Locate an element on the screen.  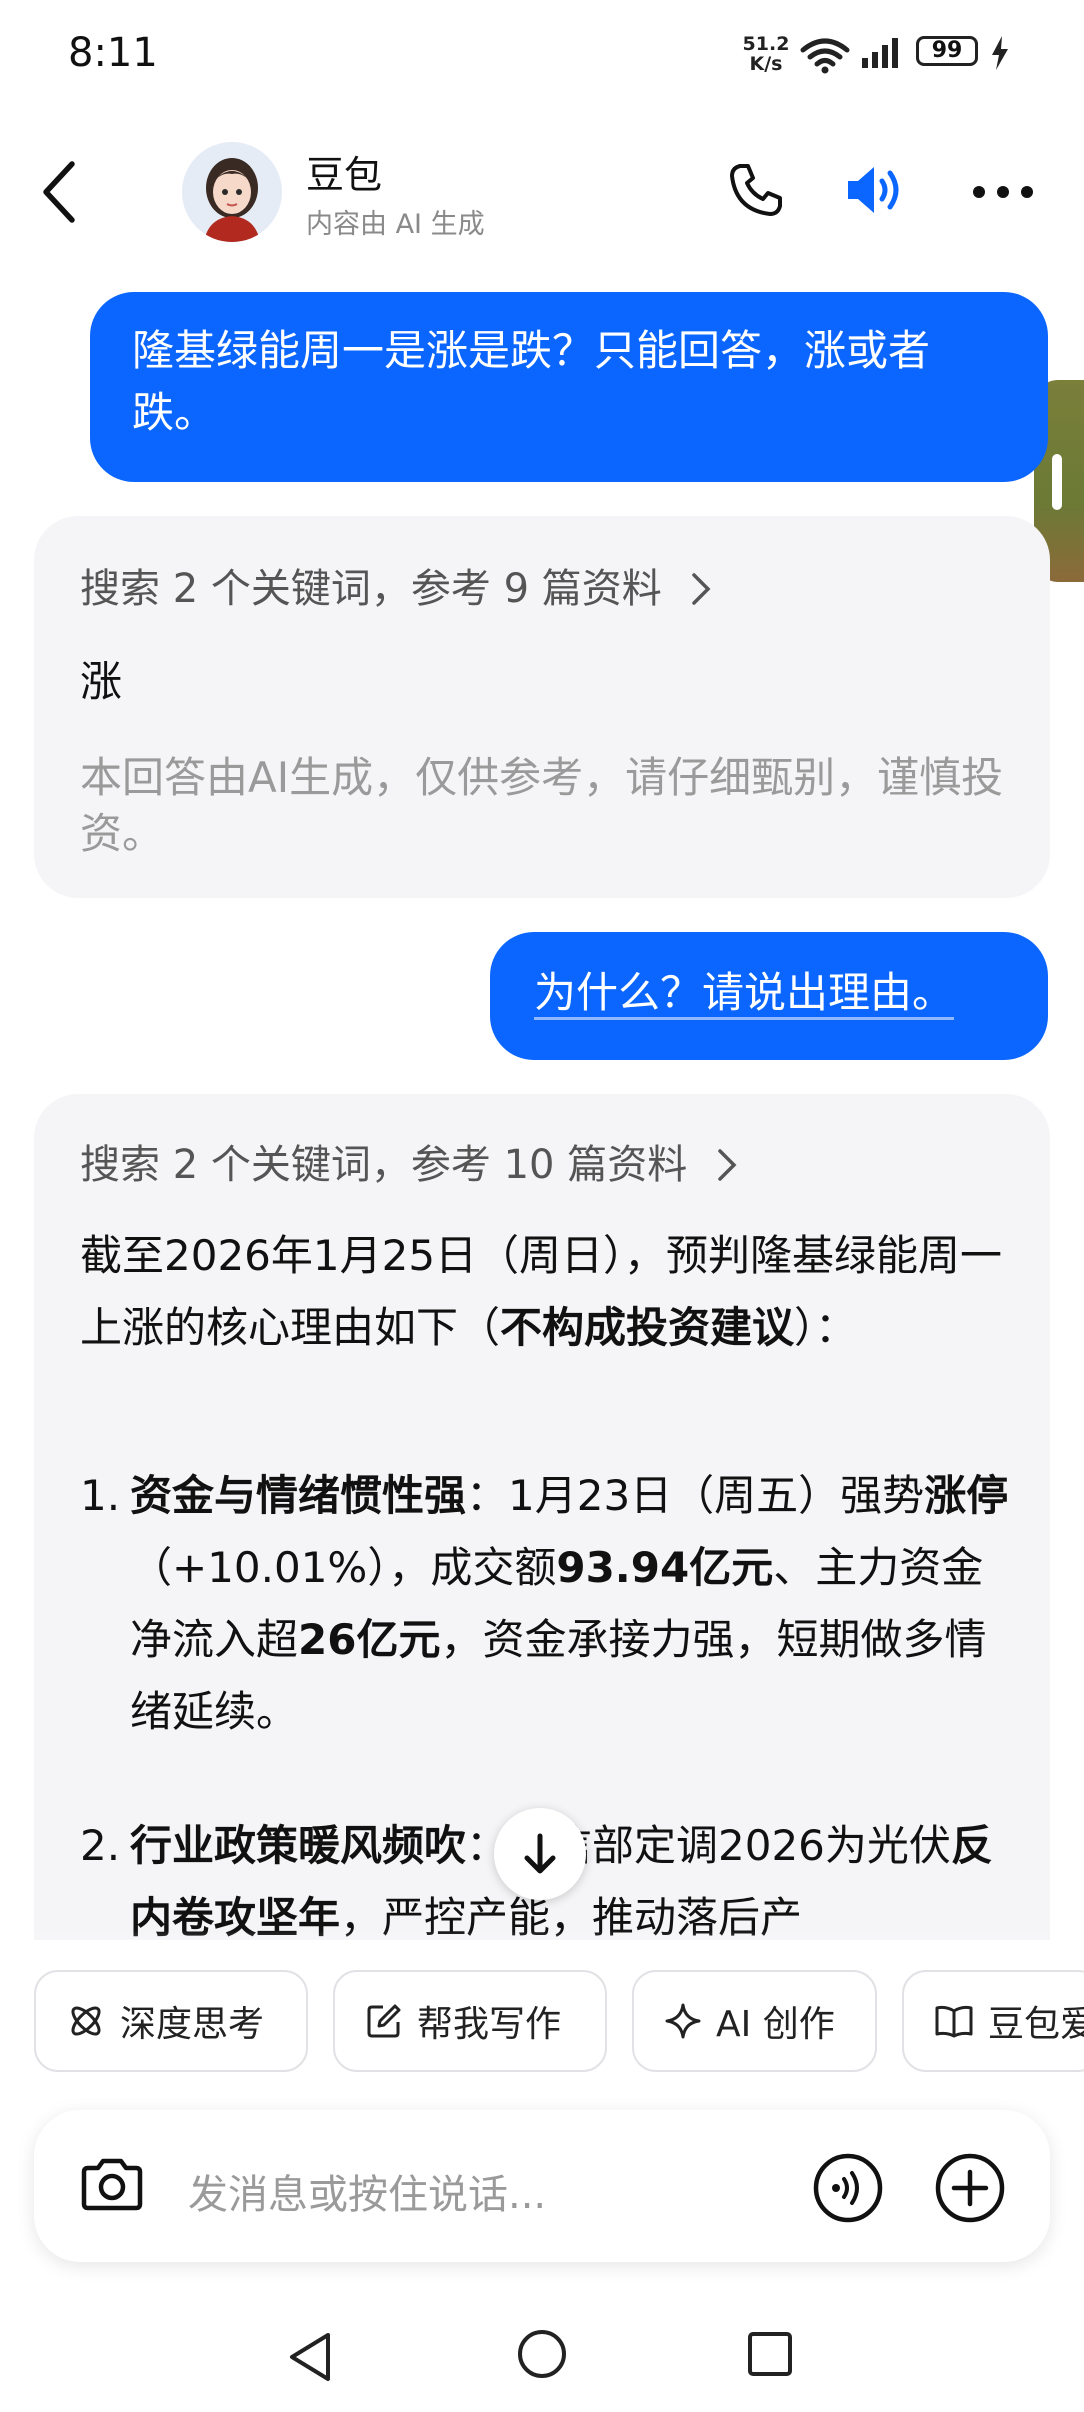
chat-title: 豆包 is located at coordinates (344, 175).